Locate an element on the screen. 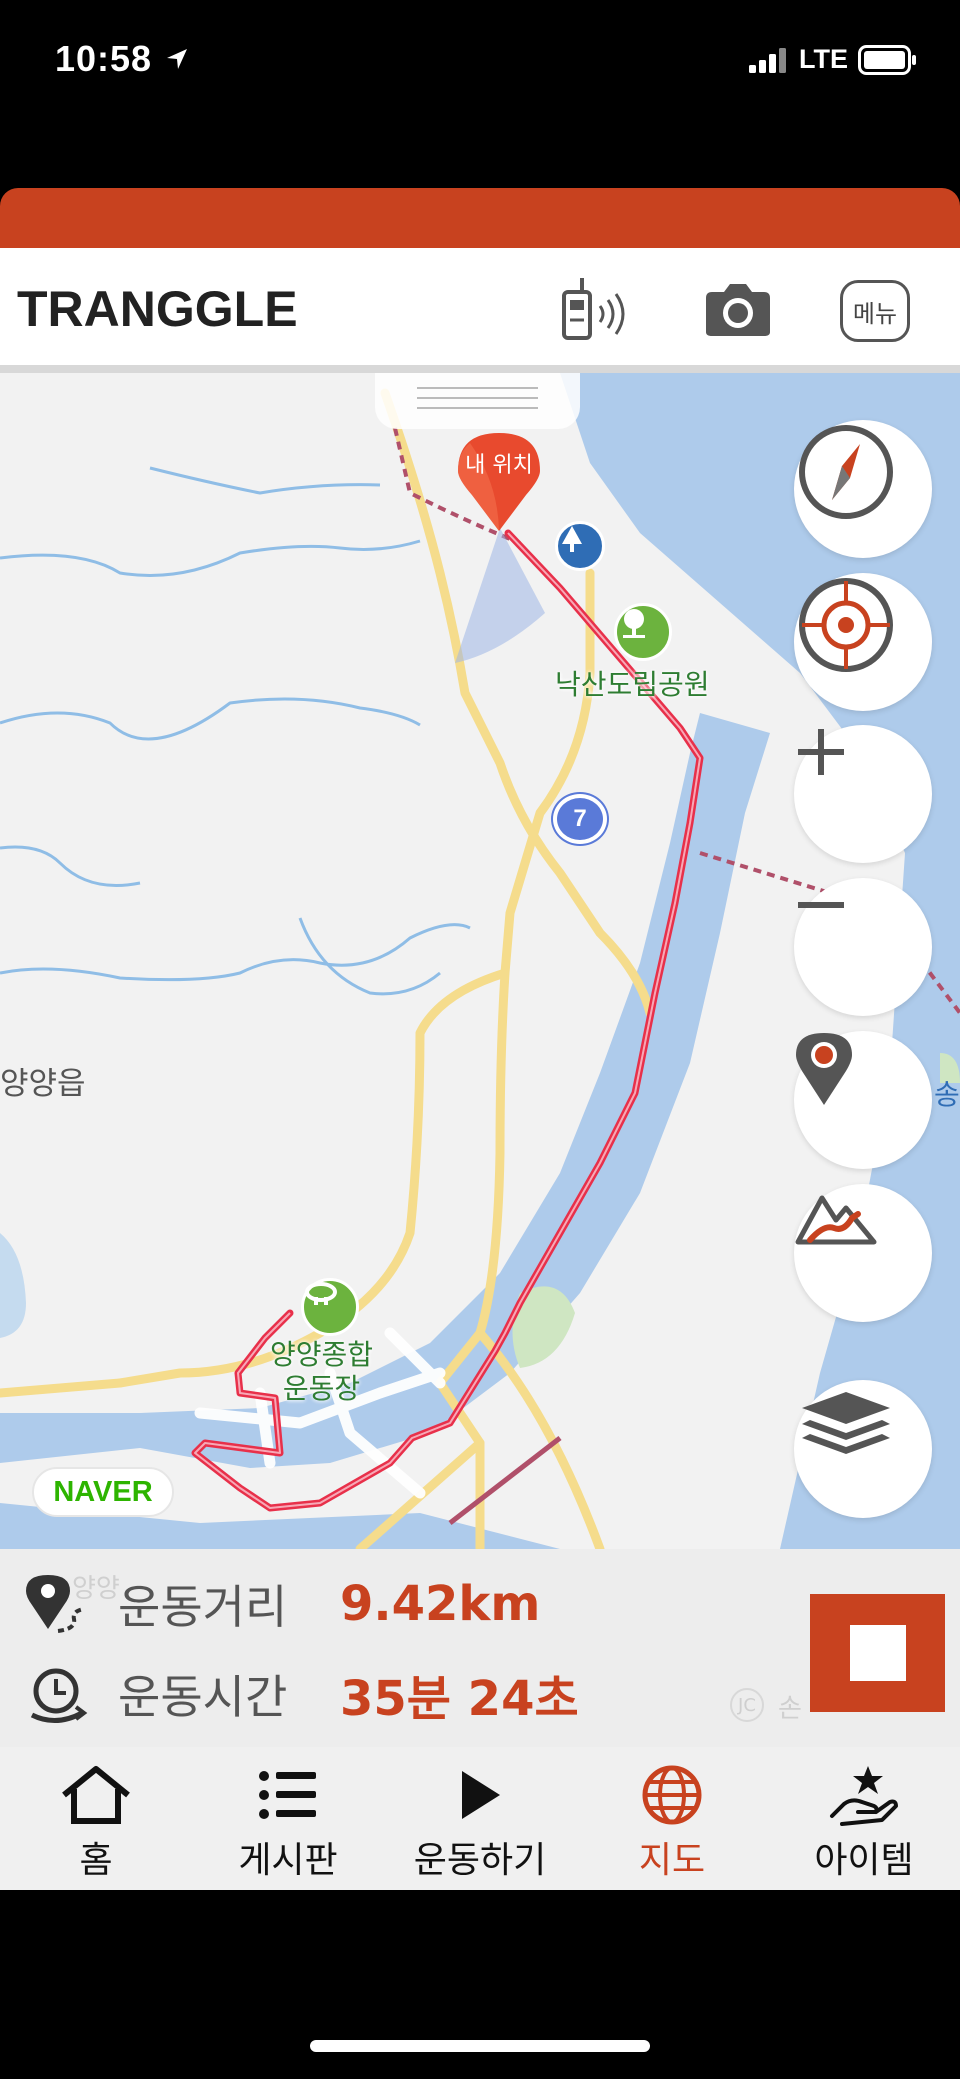  locate-target-button is located at coordinates (863, 642).